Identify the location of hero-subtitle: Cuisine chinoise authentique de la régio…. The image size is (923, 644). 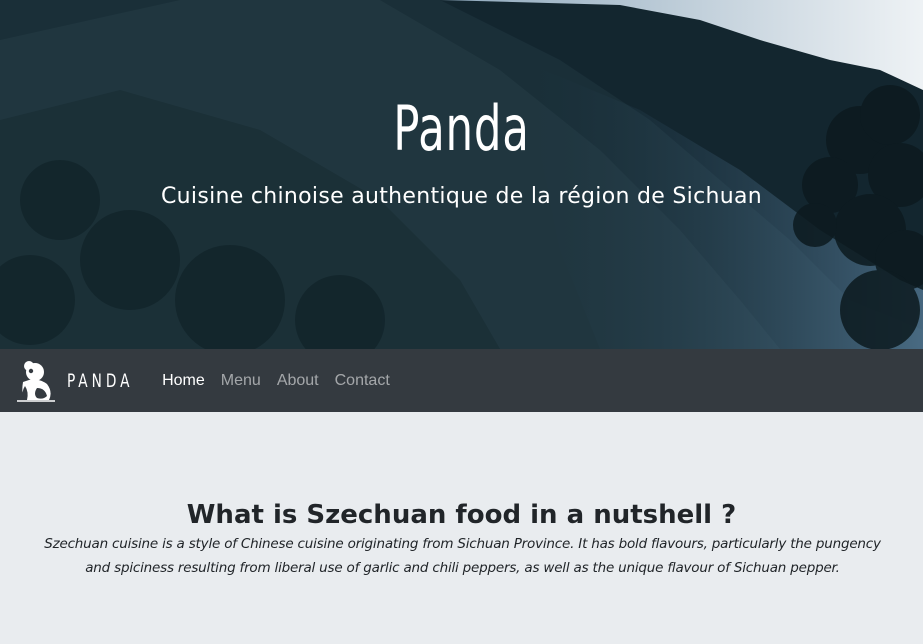
(461, 196).